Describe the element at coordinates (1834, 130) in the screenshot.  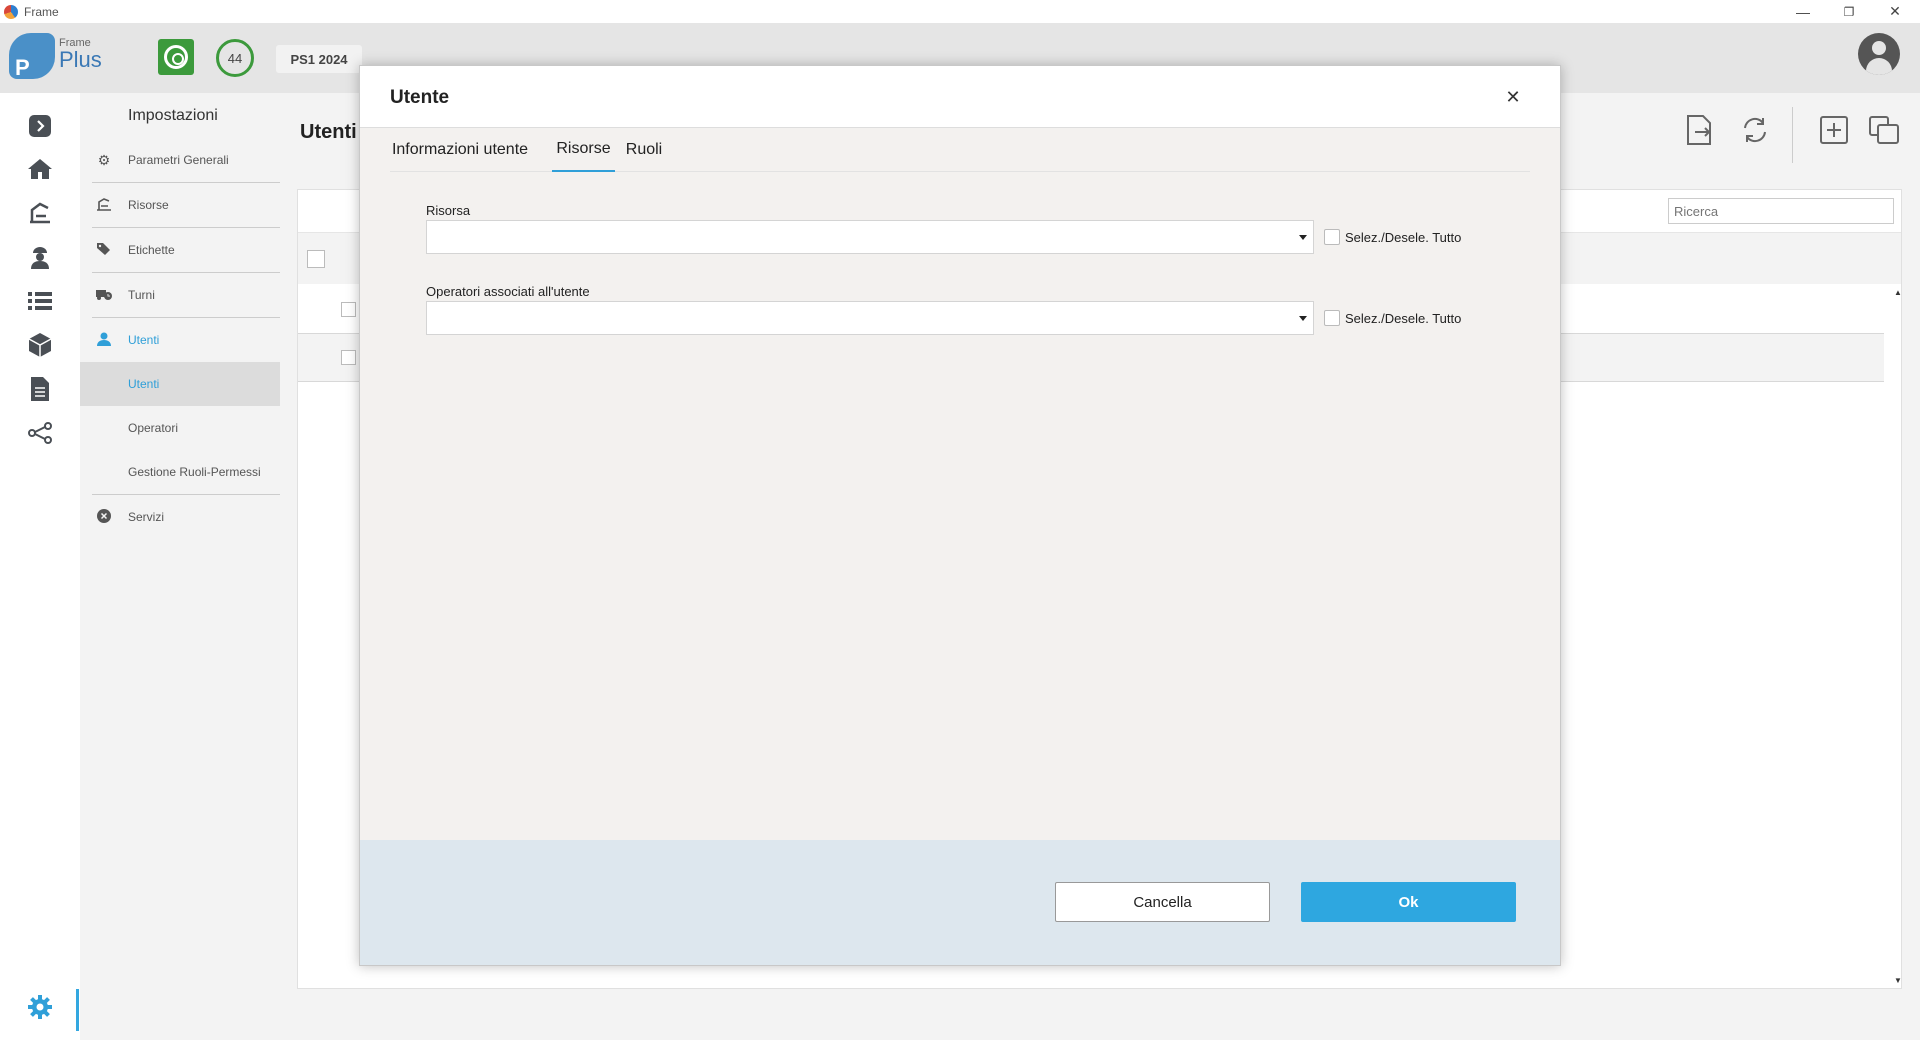
I see `add-icon` at that location.